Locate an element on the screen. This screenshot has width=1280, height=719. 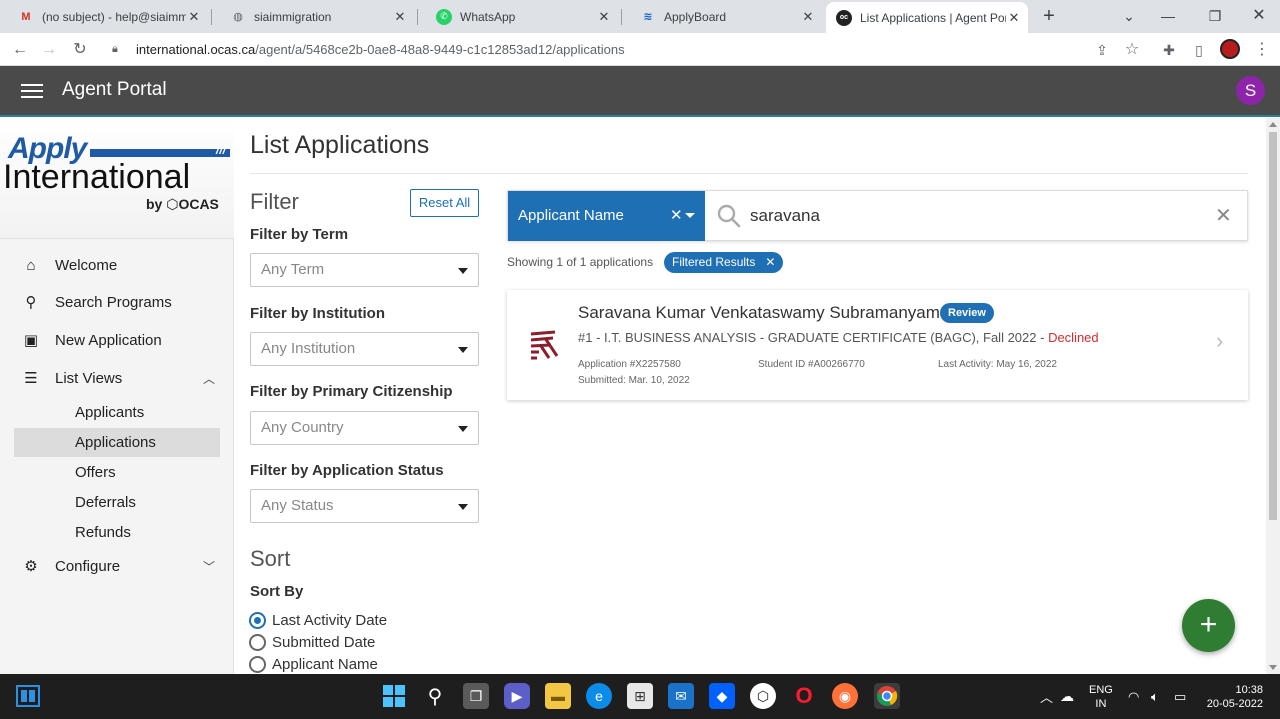
task-view-icon is located at coordinates (28, 696).